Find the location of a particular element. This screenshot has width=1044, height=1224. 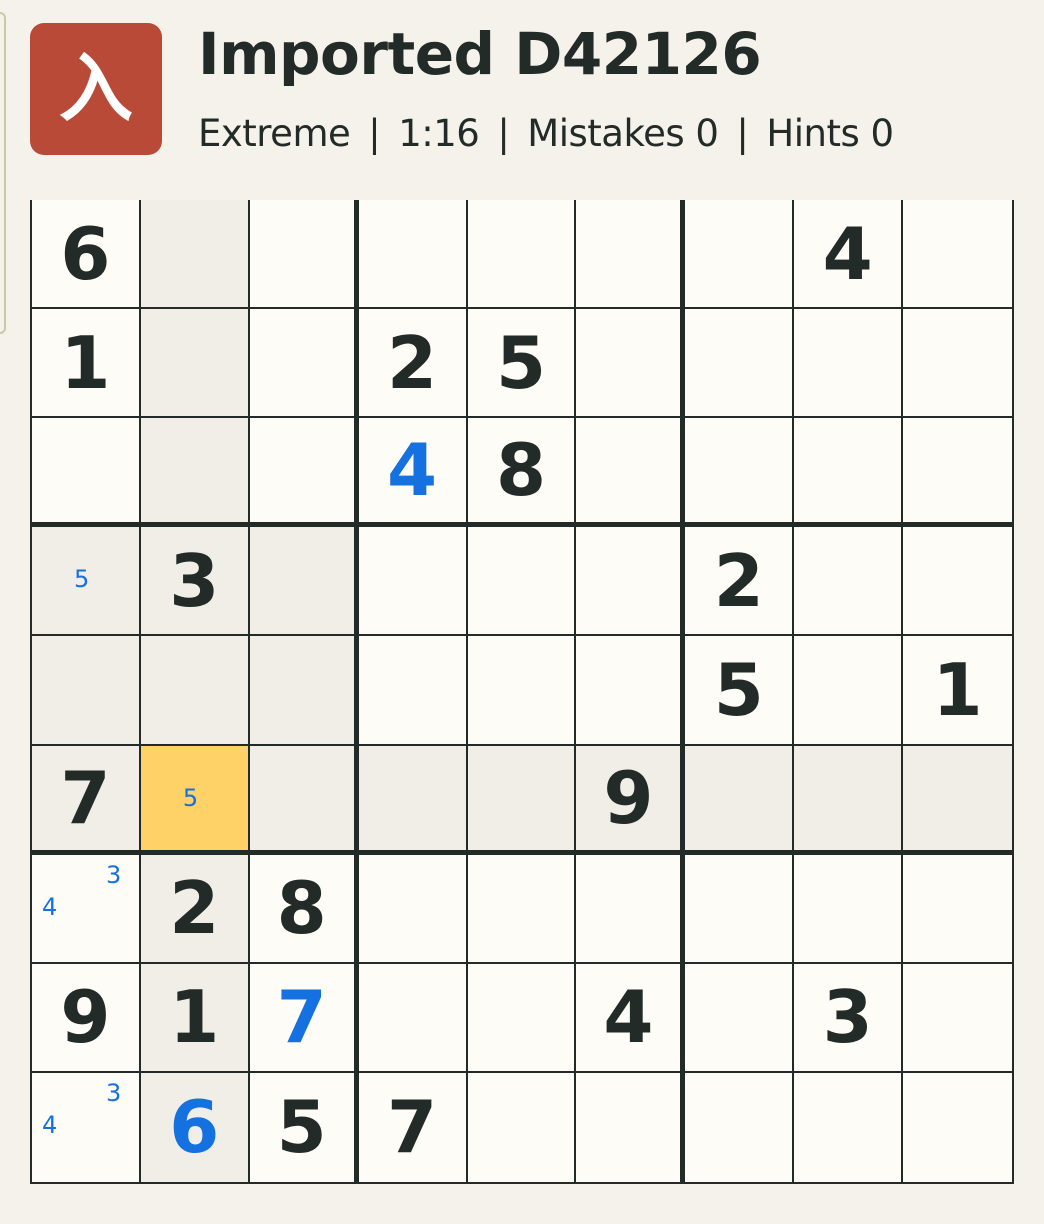

given-digit: 3 is located at coordinates (194, 580).